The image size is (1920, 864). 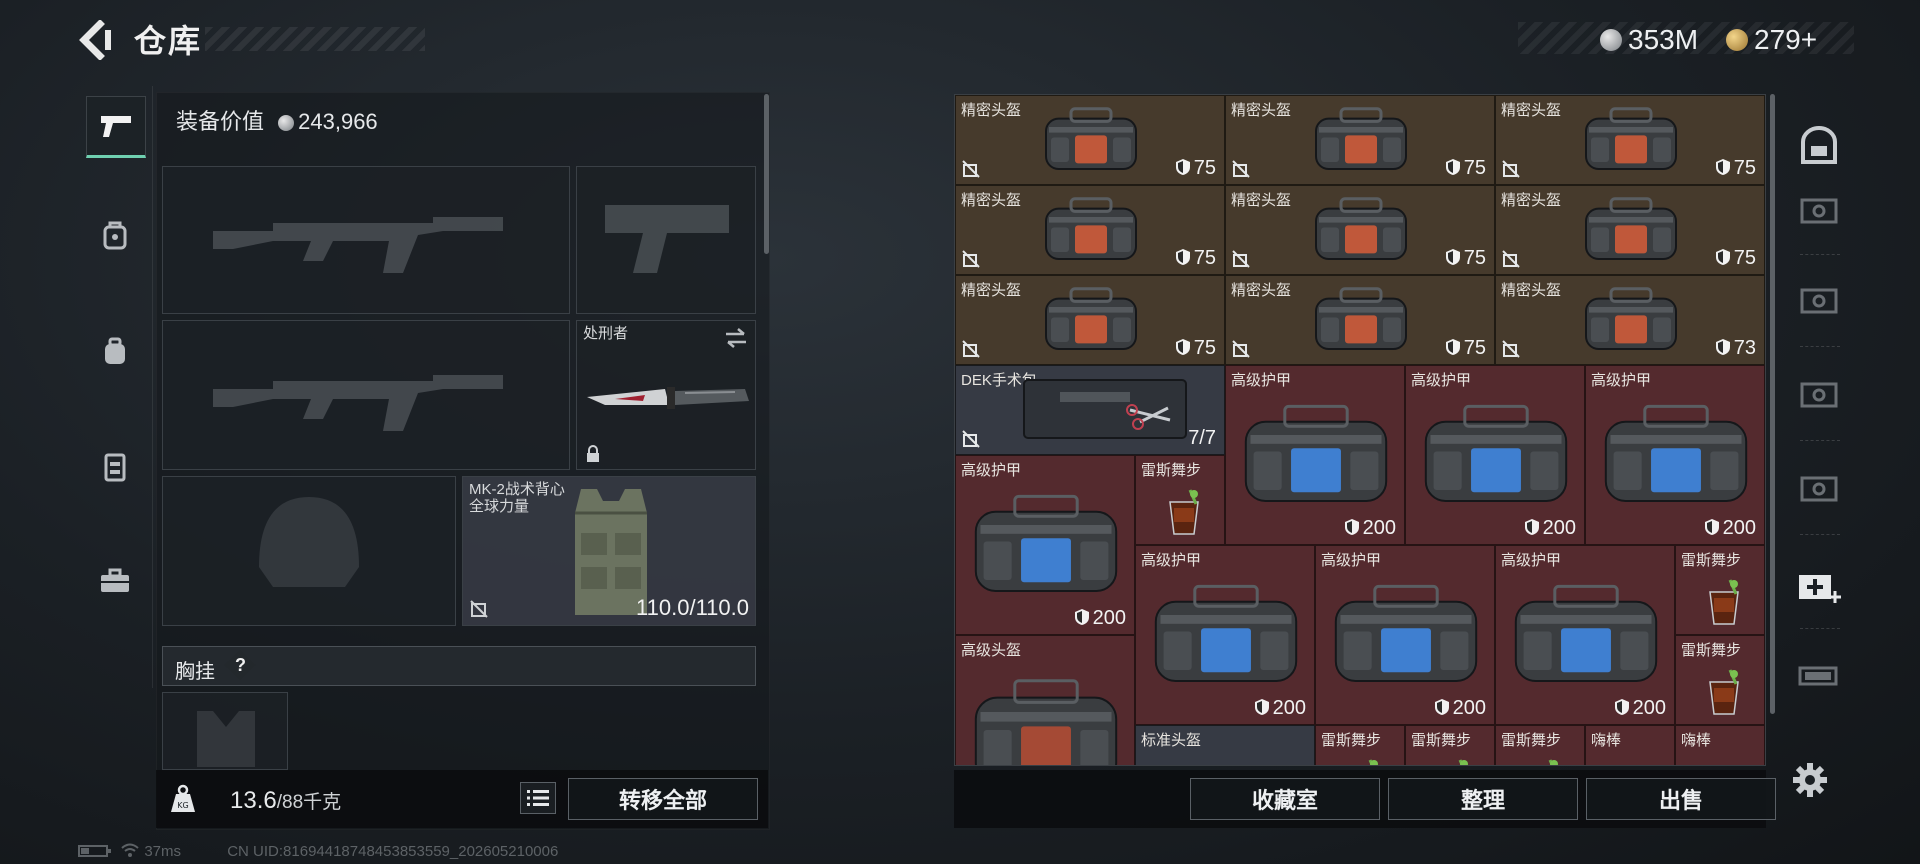 What do you see at coordinates (358, 245) in the screenshot?
I see `rifle-silhouette-icon` at bounding box center [358, 245].